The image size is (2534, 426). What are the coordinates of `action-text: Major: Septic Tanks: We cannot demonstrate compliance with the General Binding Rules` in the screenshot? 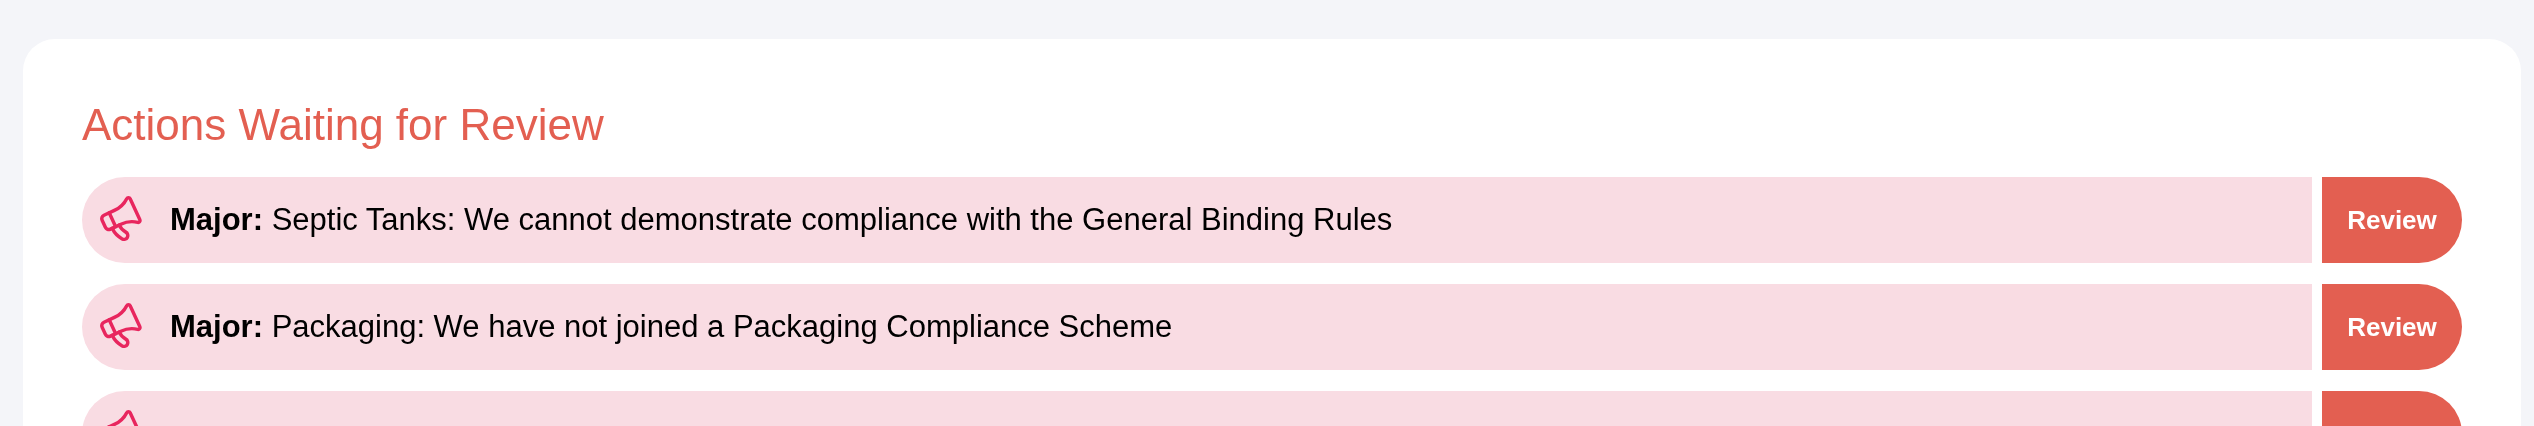 It's located at (781, 219).